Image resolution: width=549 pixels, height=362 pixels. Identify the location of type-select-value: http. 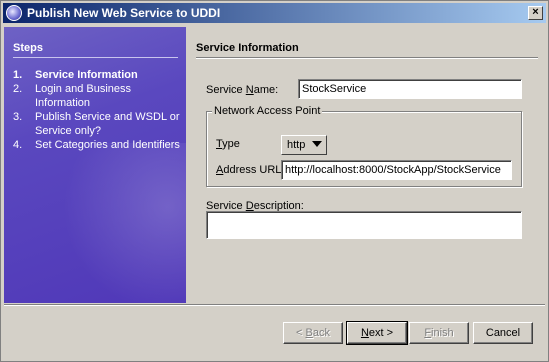
(296, 145).